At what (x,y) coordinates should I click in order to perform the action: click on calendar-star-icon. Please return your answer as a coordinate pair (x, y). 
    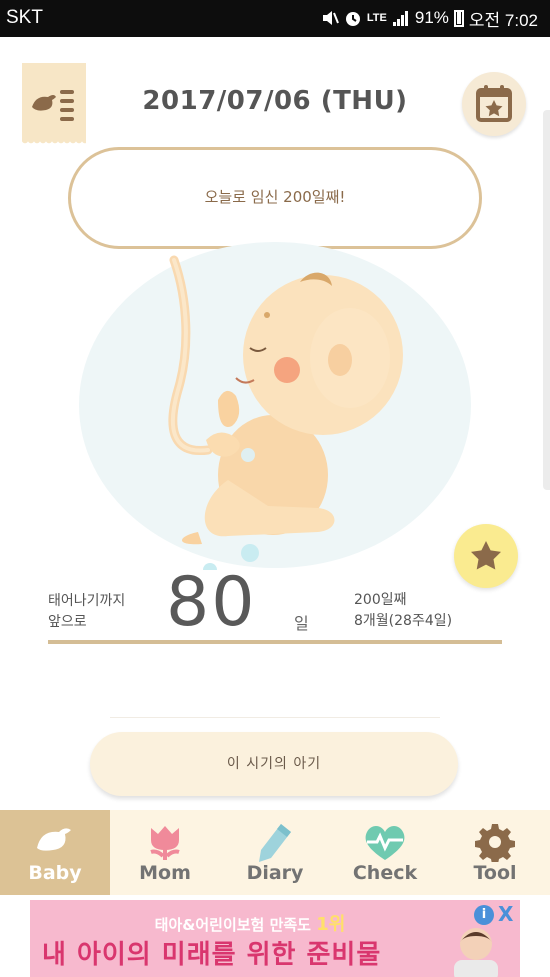
    Looking at the image, I should click on (494, 103).